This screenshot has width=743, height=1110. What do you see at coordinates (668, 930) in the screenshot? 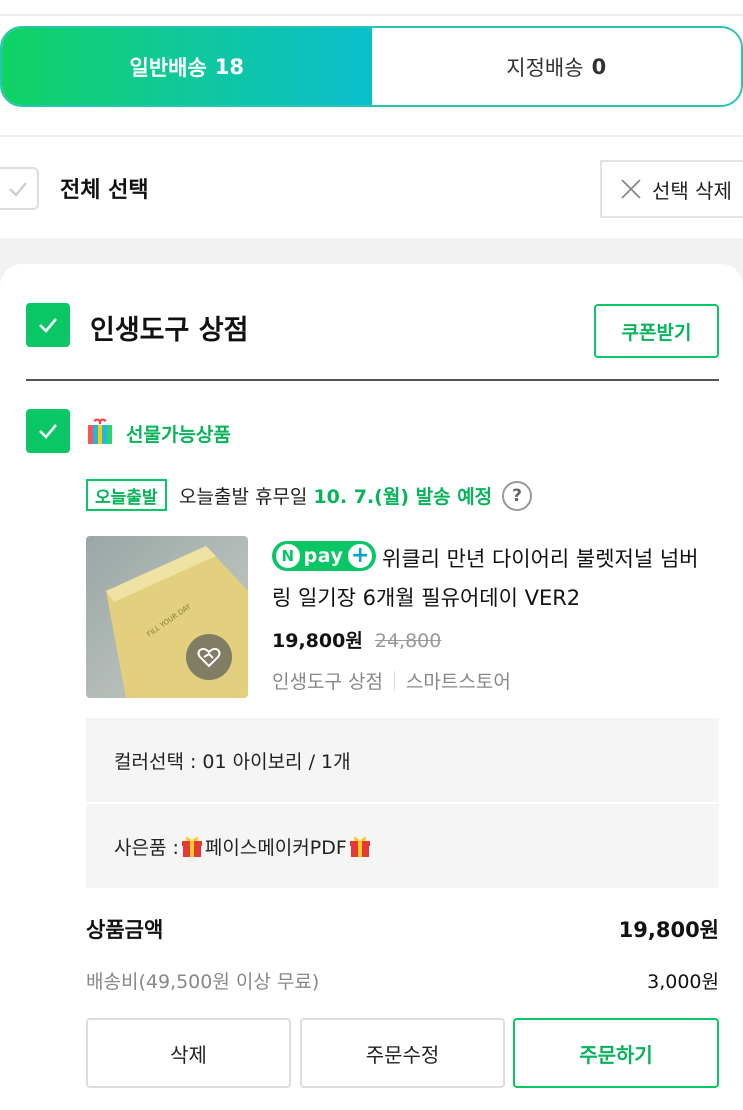
I see `product-amount-value: 19,800원` at bounding box center [668, 930].